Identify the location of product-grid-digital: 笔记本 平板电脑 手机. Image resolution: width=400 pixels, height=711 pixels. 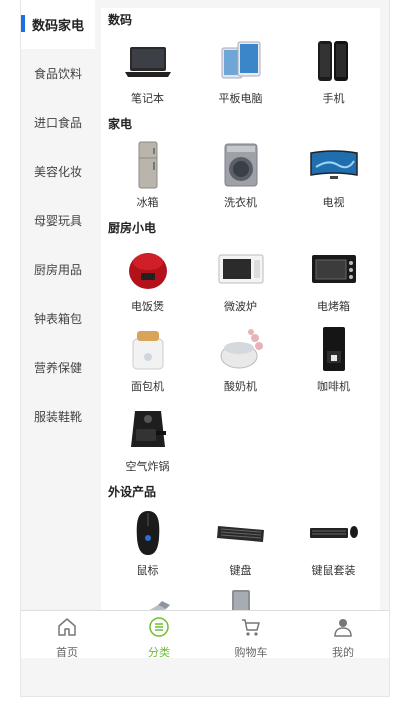
(240, 72).